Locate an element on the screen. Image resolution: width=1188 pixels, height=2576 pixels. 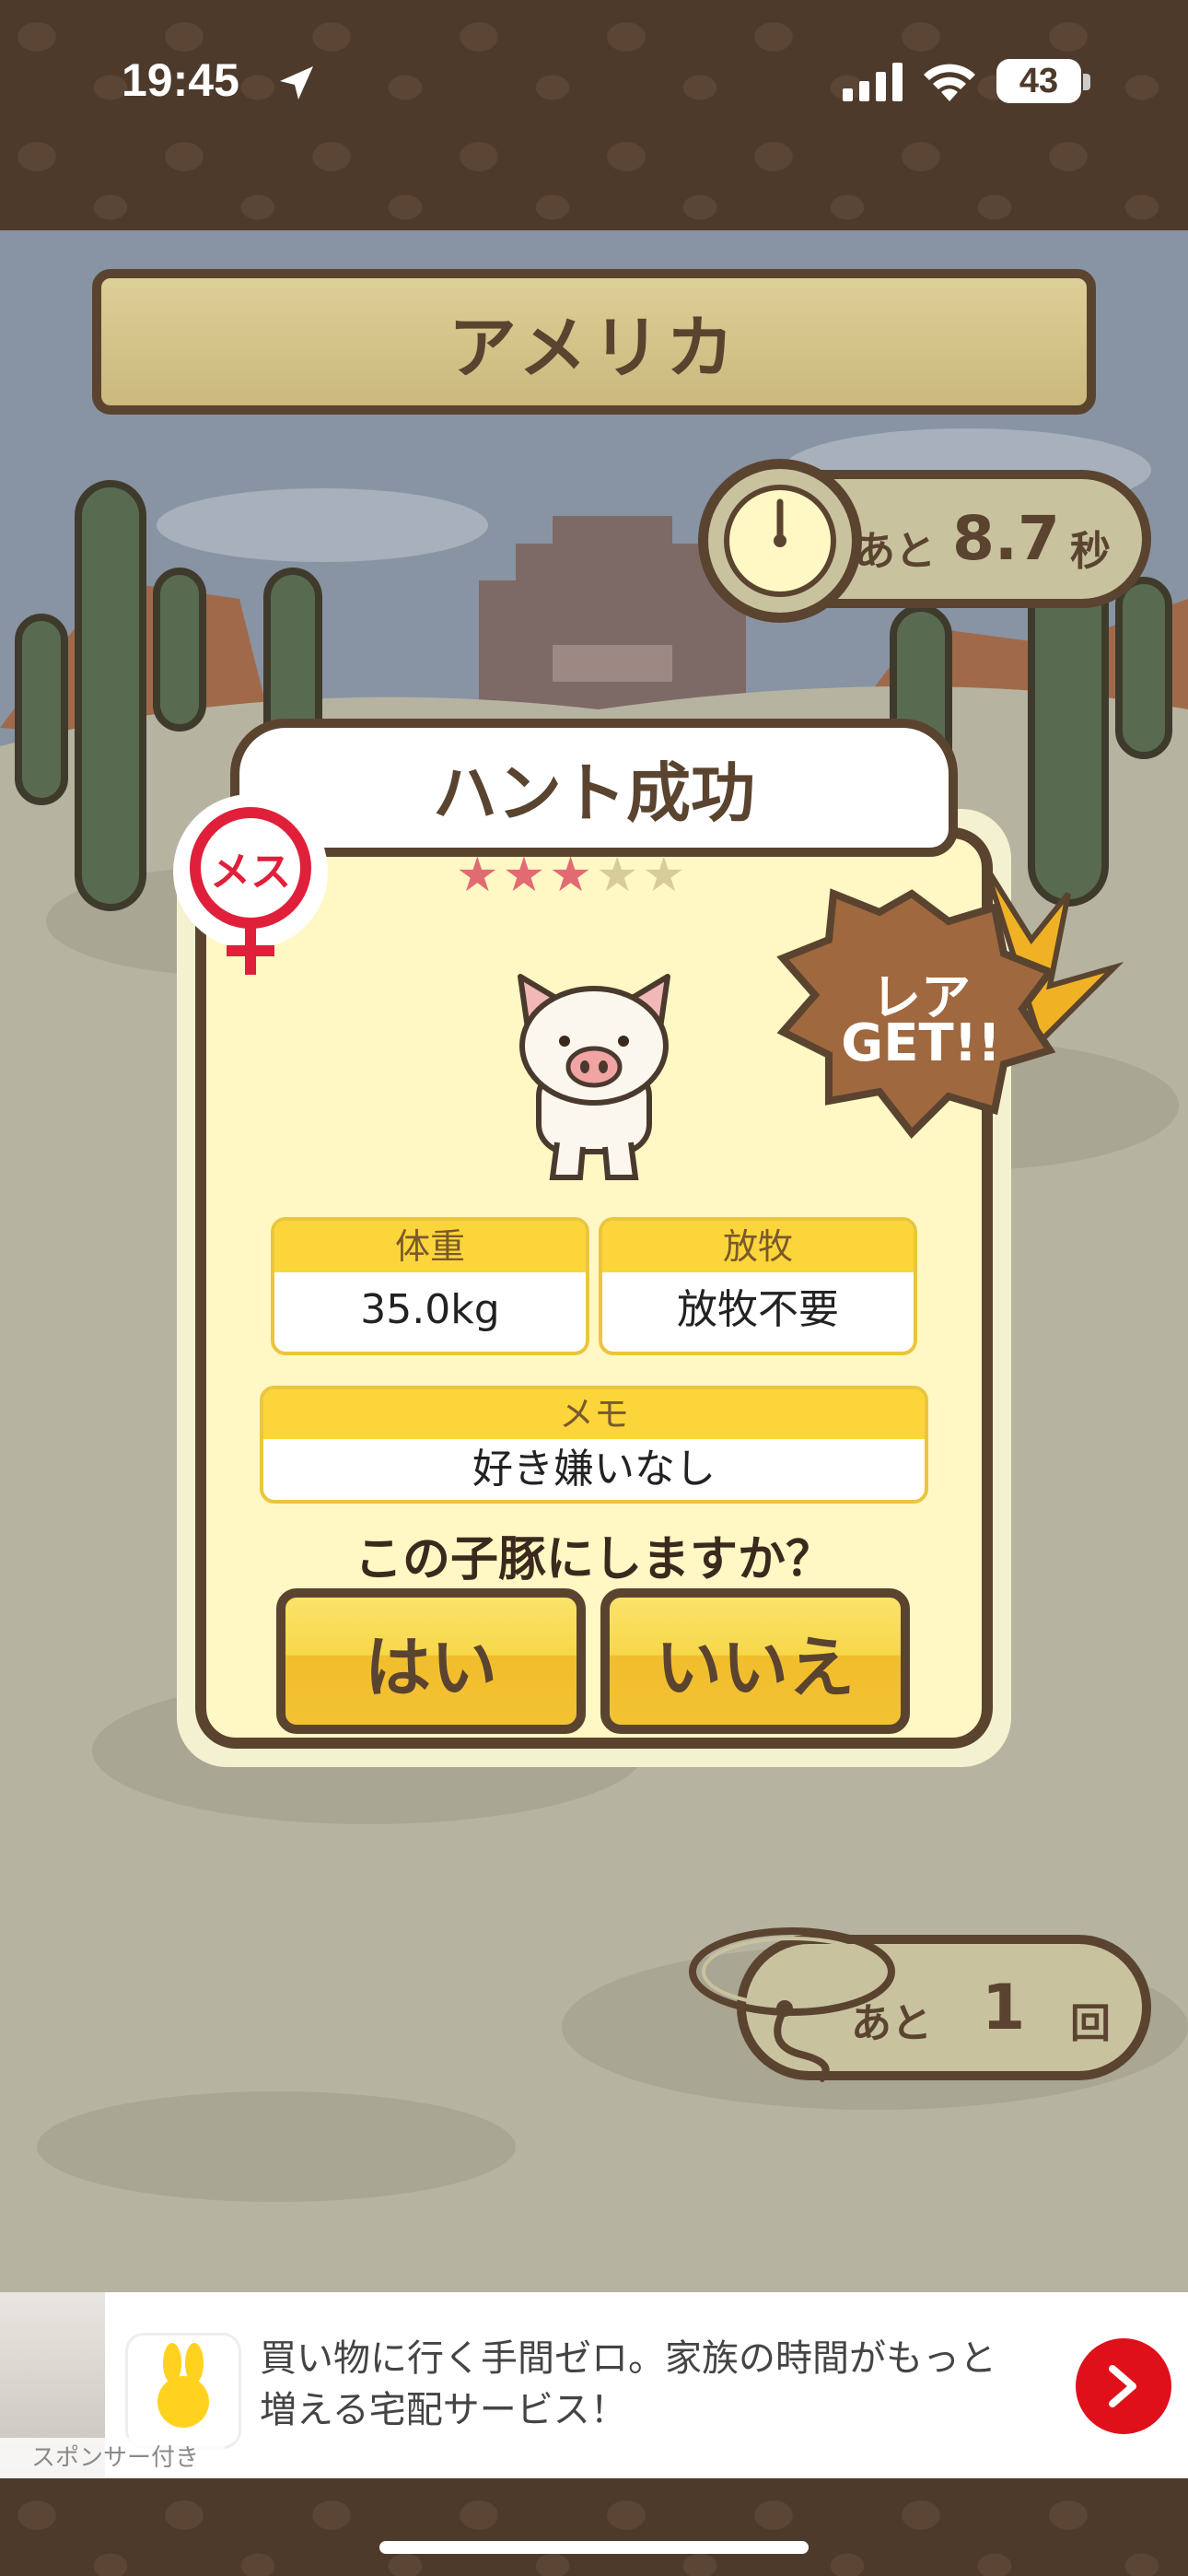
ad-open-button is located at coordinates (1123, 2386).